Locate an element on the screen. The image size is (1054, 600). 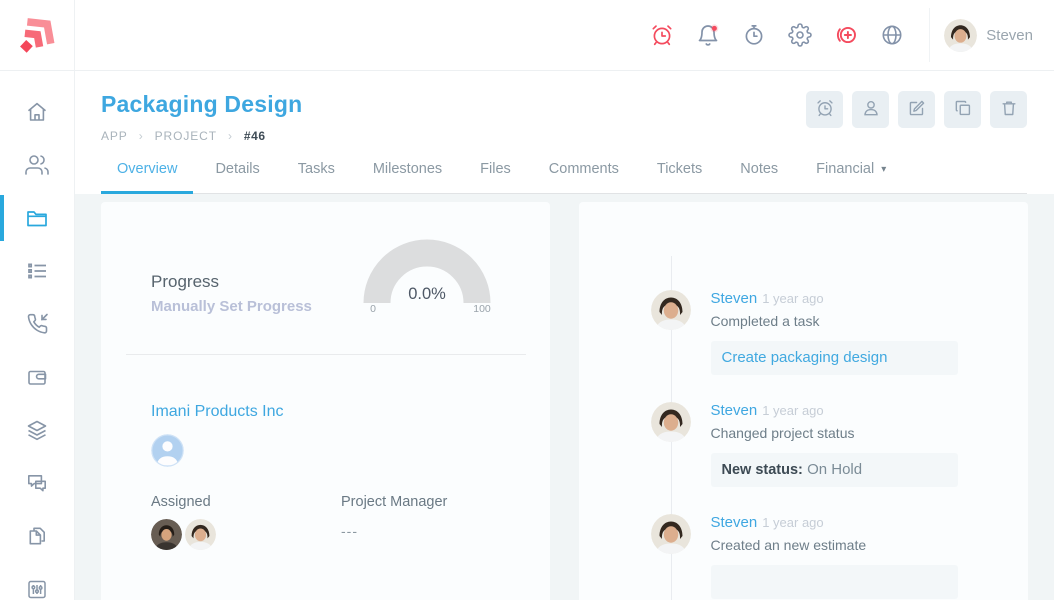
user-icon is located at coordinates (871, 109).